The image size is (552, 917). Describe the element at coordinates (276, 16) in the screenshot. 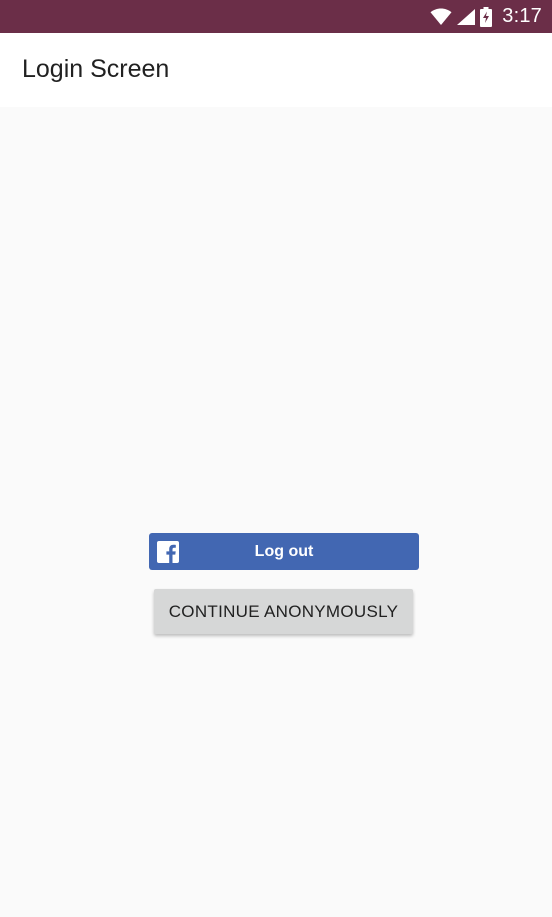

I see `status-bar: 3:17` at that location.